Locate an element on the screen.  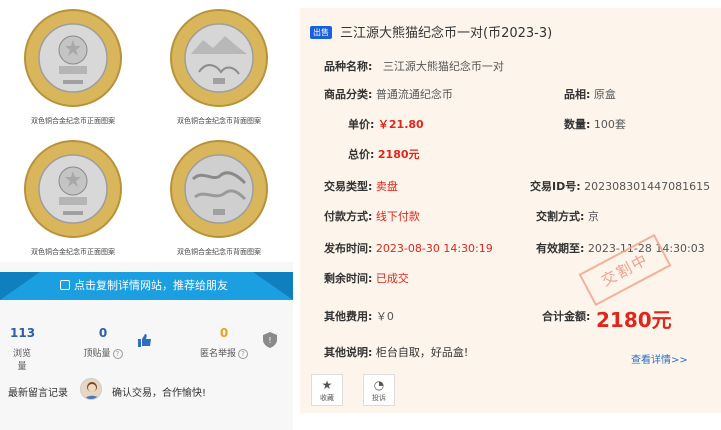
stat-views: 113 浏览量 is located at coordinates (23, 349).